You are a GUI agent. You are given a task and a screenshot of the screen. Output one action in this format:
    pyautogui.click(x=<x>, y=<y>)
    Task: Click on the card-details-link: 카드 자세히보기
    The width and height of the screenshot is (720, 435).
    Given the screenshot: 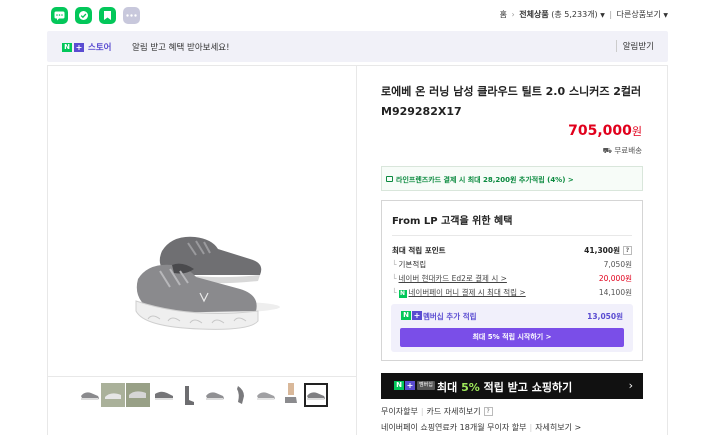 What is the action you would take?
    pyautogui.click(x=454, y=411)
    